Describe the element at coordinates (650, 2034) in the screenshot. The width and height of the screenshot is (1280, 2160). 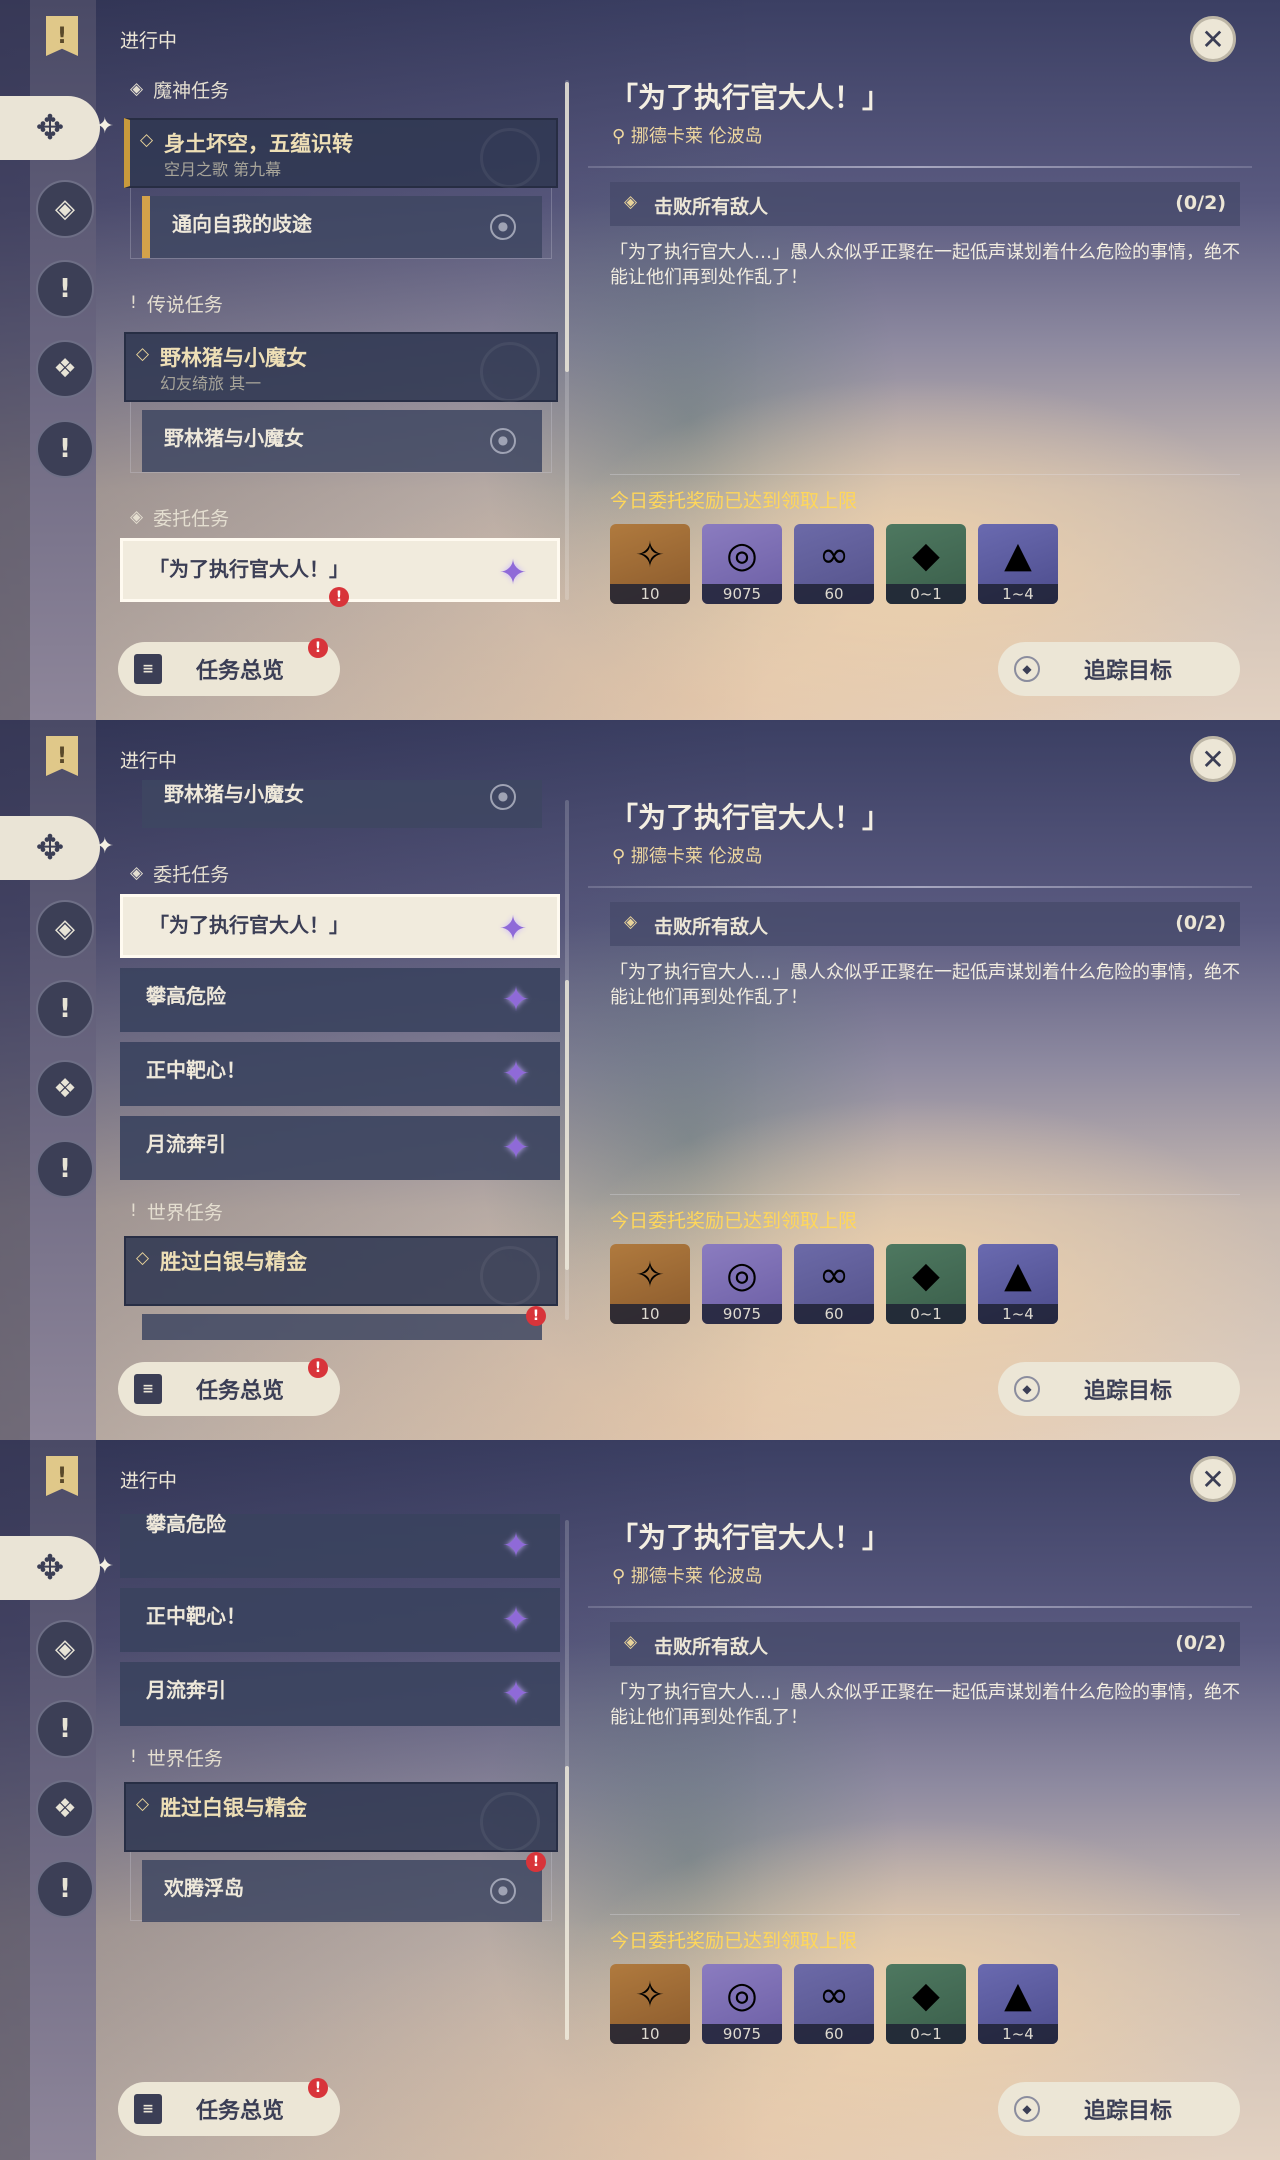
I see `reward-amount: 10` at that location.